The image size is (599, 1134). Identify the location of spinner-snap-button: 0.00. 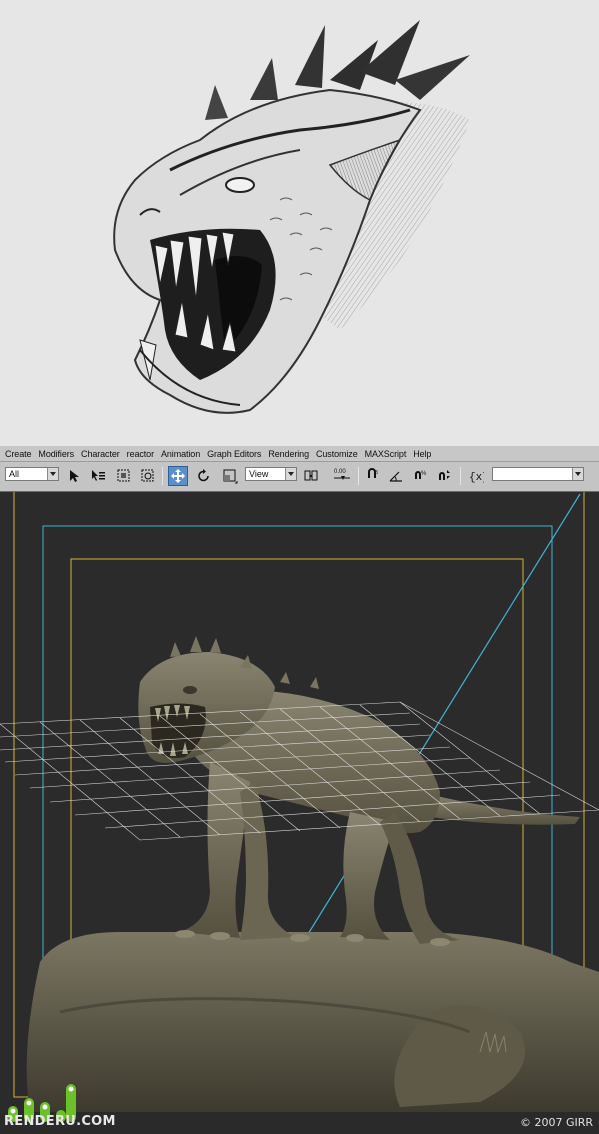
(342, 476).